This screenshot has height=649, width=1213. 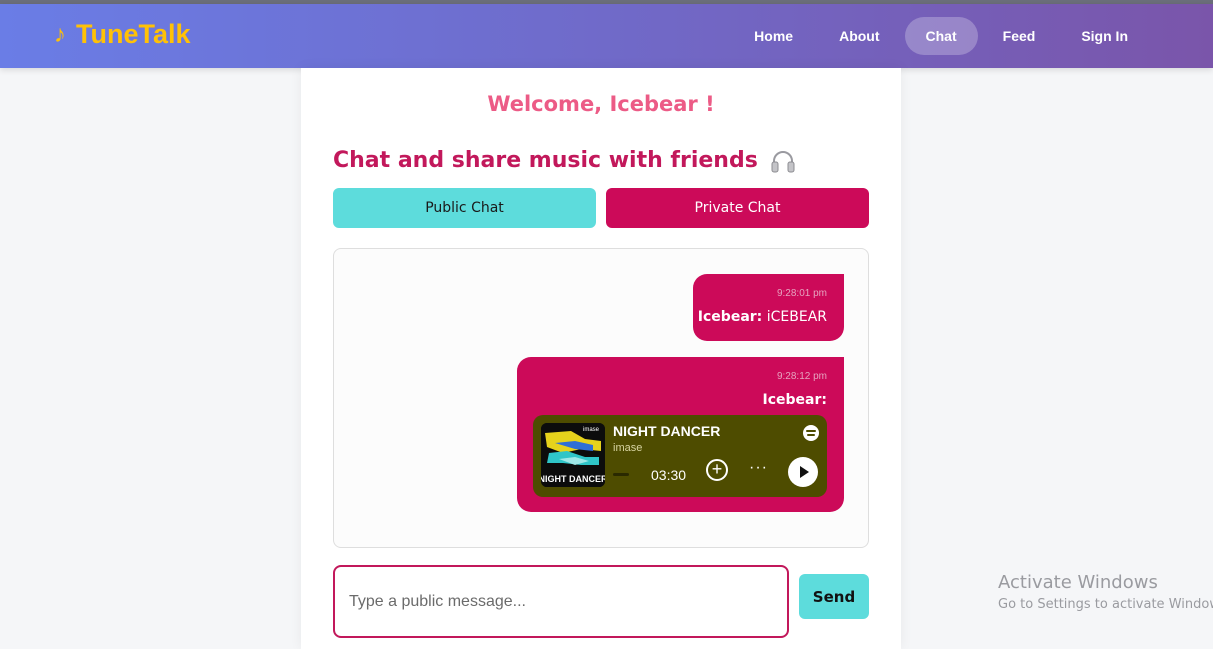 I want to click on welcome-heading: Welcome, Icebear !, so click(x=601, y=104).